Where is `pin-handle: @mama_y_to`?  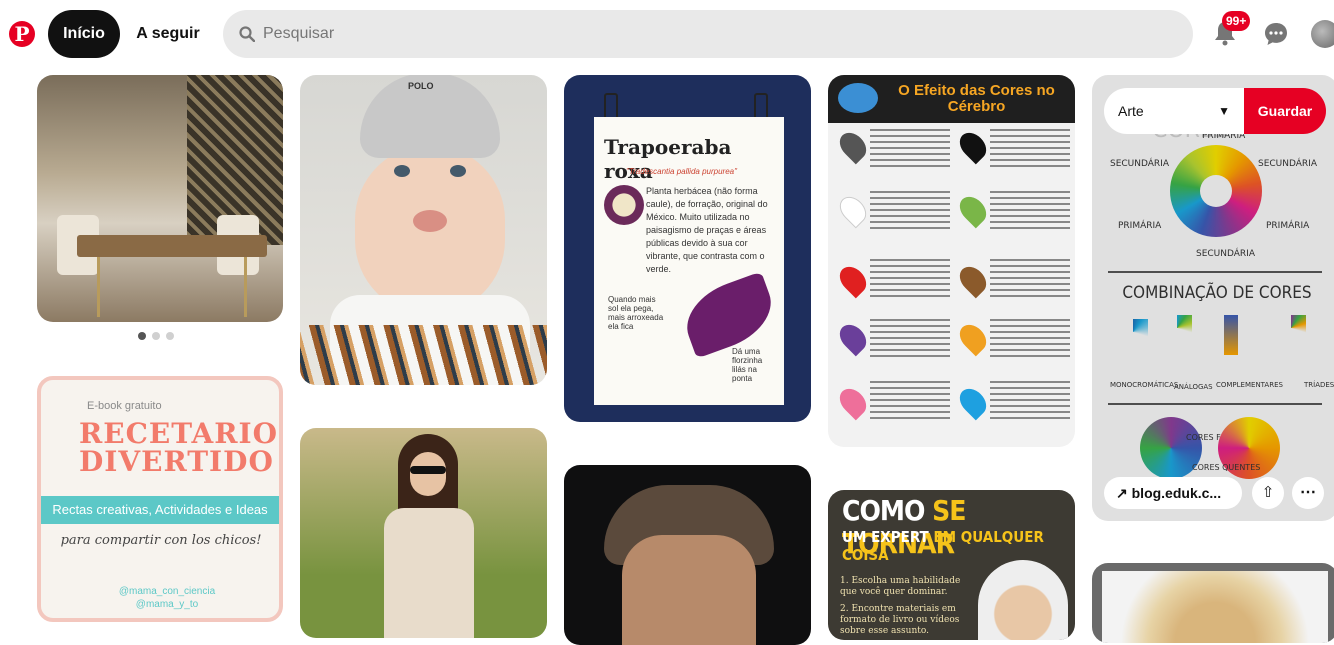 pin-handle: @mama_y_to is located at coordinates (167, 604).